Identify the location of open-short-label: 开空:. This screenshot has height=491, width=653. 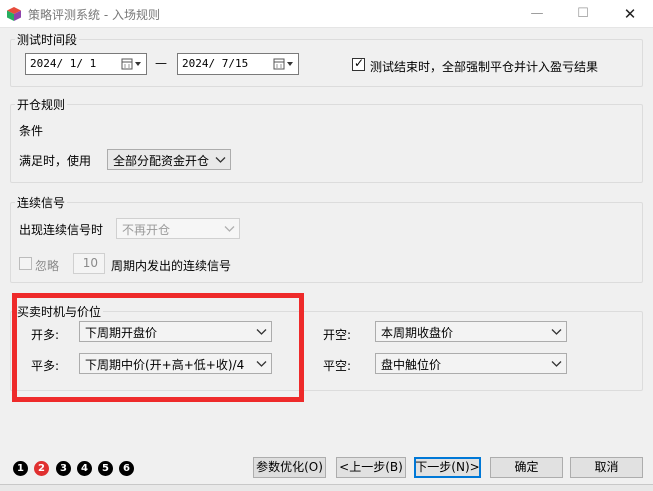
(337, 335).